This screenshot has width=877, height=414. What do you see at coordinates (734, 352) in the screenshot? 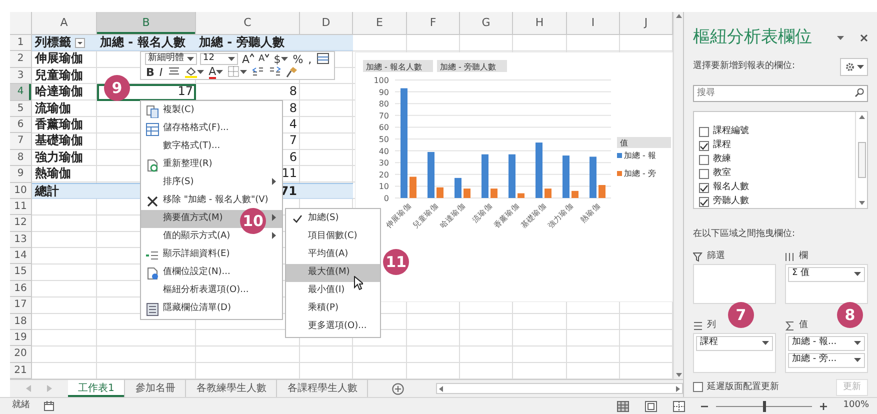
I see `drop-area: 課程` at bounding box center [734, 352].